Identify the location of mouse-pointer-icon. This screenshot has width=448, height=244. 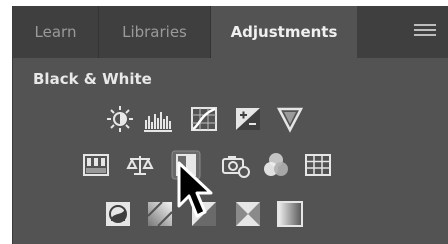
(196, 192).